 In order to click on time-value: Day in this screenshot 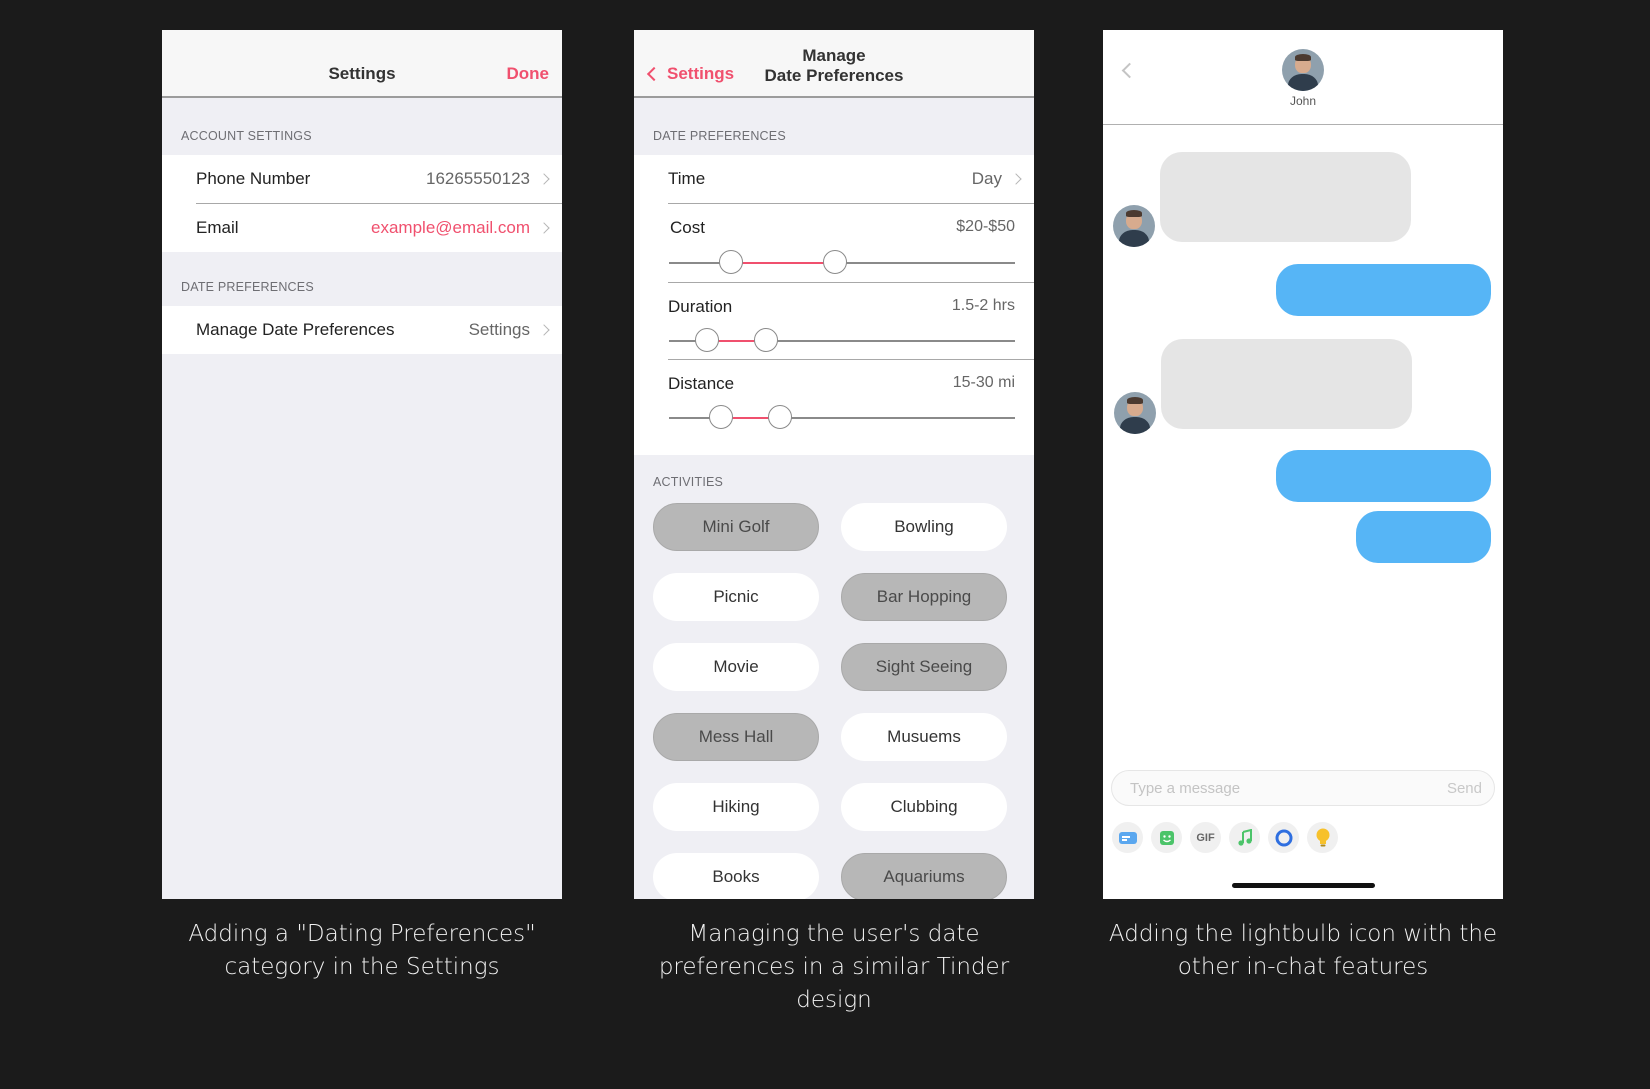, I will do `click(986, 178)`.